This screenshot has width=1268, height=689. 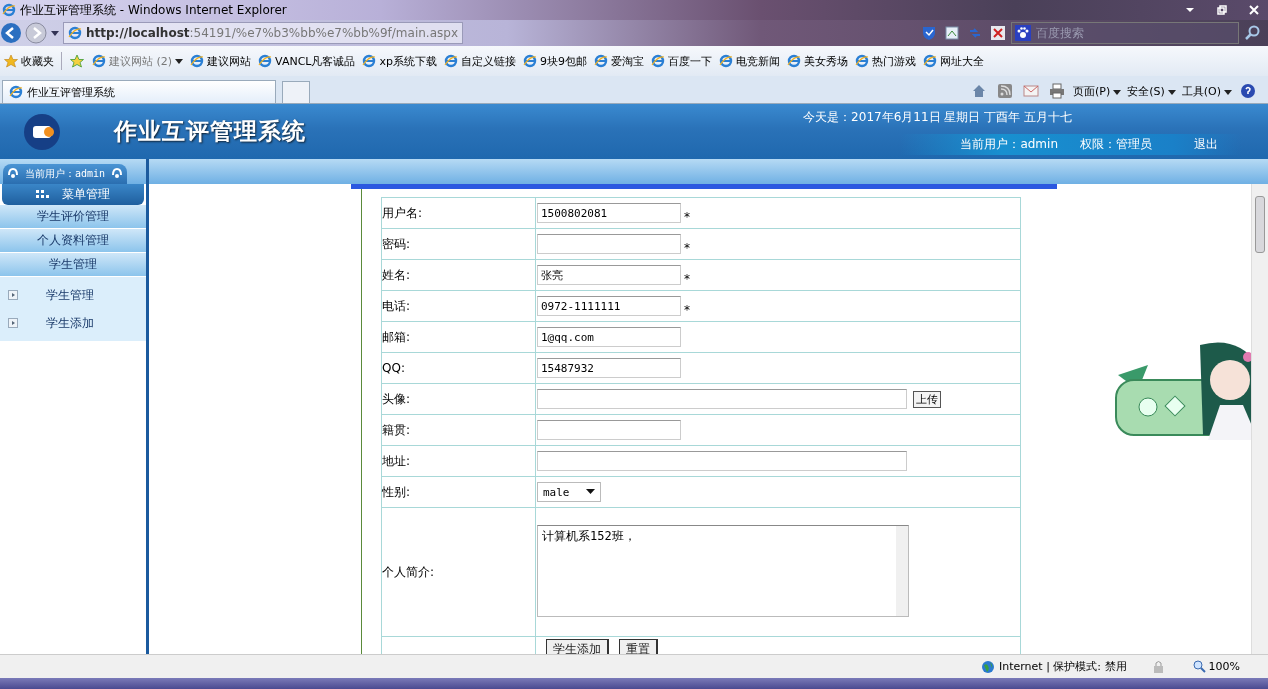 What do you see at coordinates (396, 461) in the screenshot?
I see `field-label: 地址:` at bounding box center [396, 461].